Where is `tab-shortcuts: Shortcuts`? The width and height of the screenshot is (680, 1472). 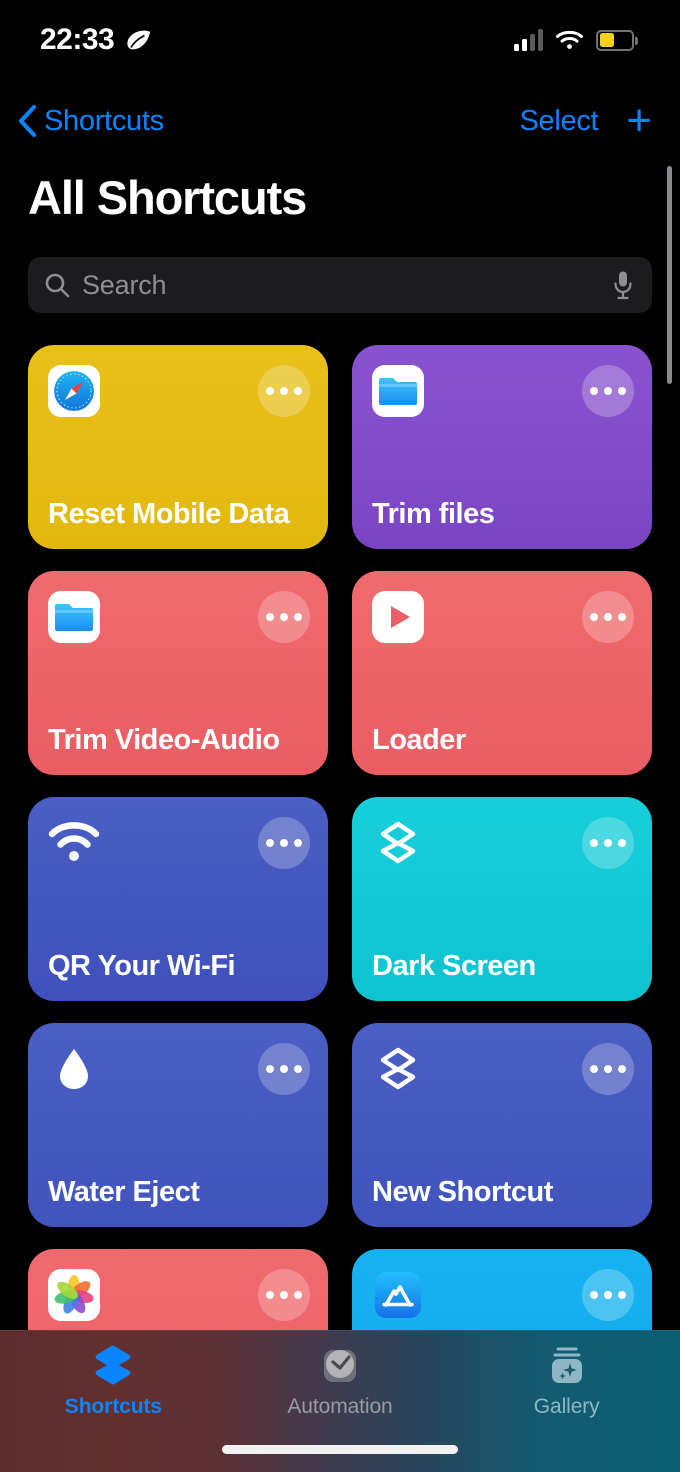
tab-shortcuts: Shortcuts is located at coordinates (113, 1377).